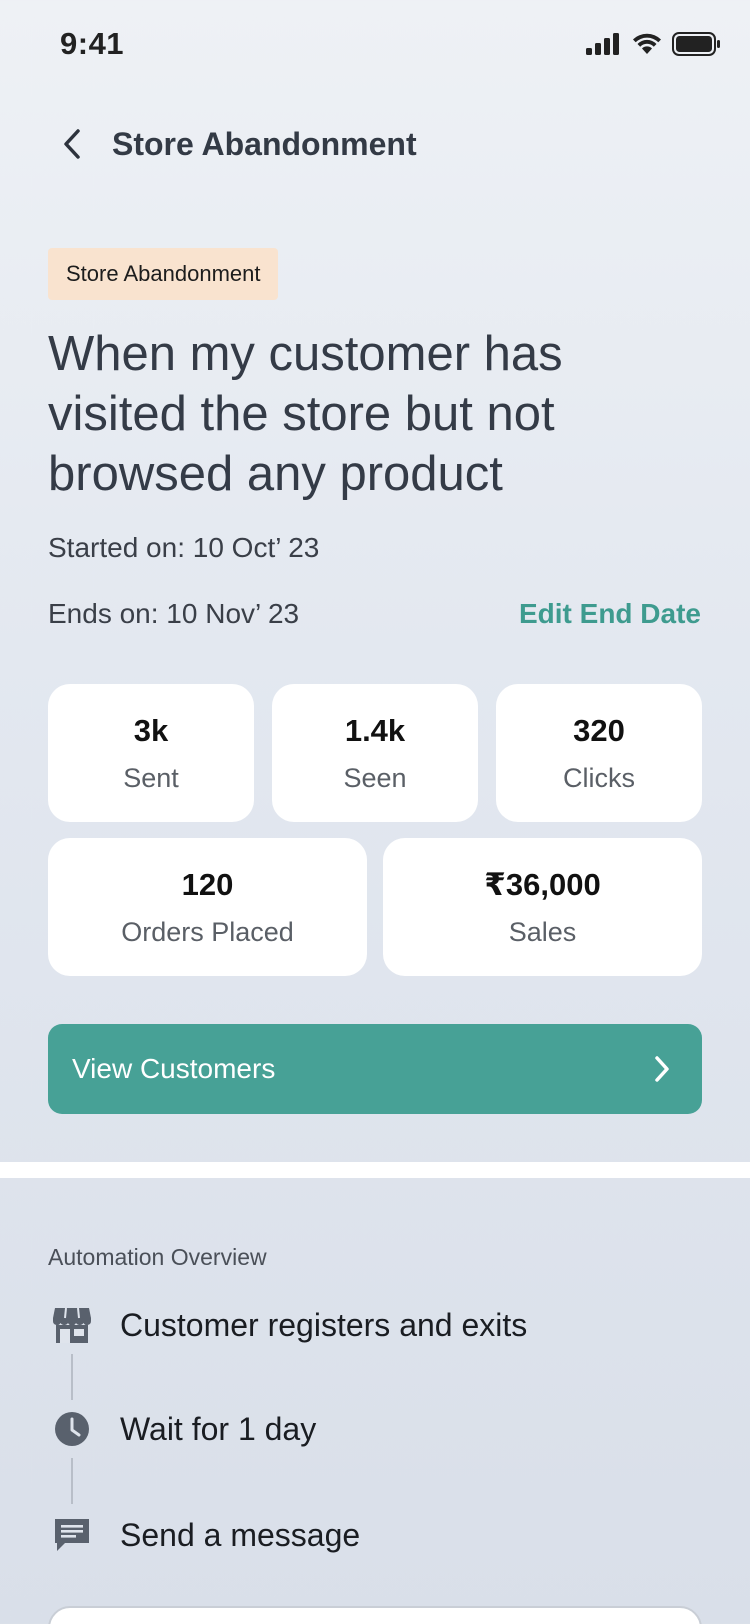  What do you see at coordinates (157, 1257) in the screenshot?
I see `automation-overview-title: Automation Overview` at bounding box center [157, 1257].